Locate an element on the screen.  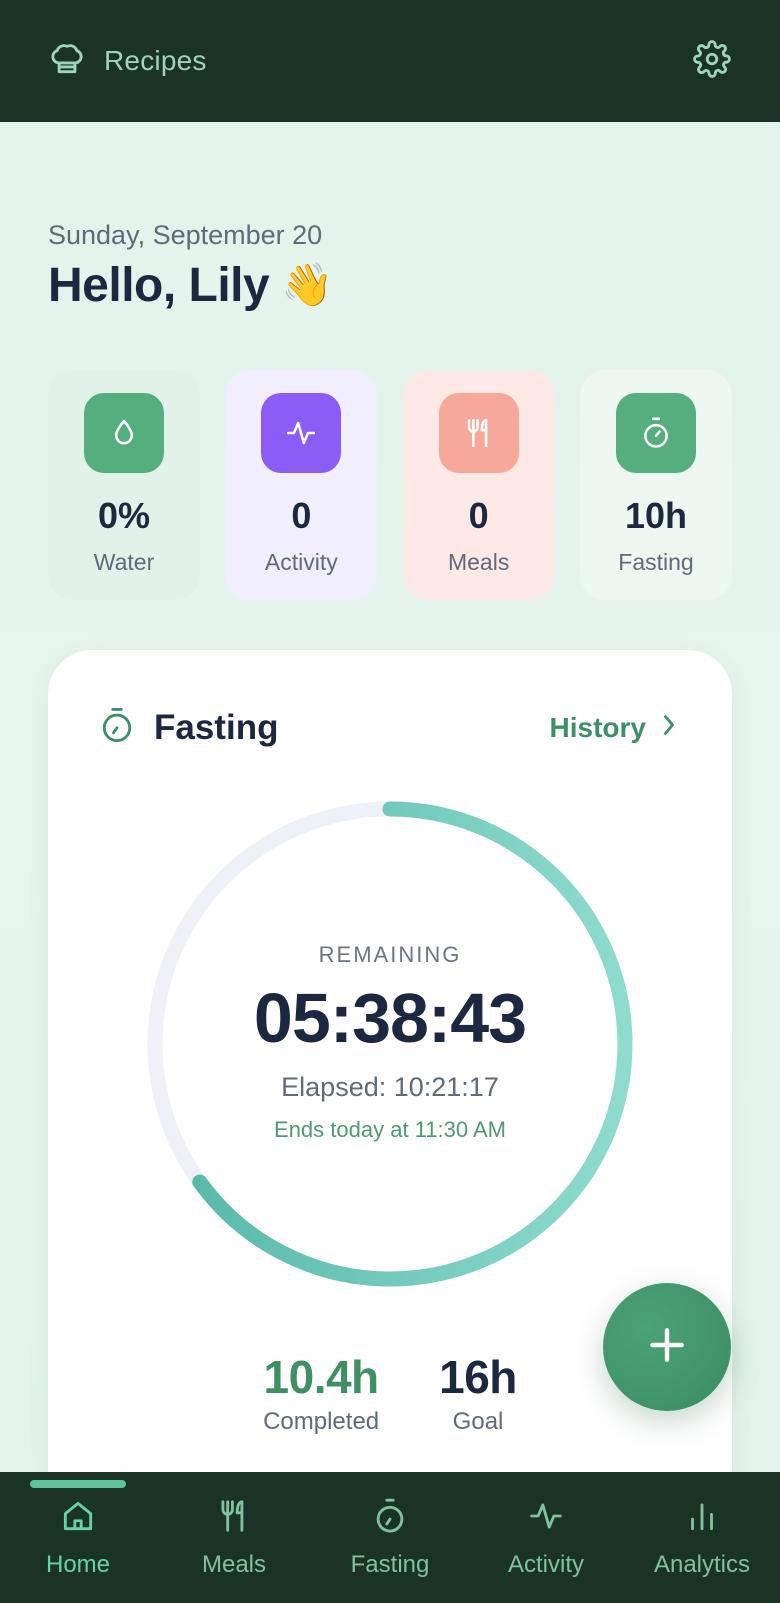
fasting-tile: 10h Fasting is located at coordinates (655, 485).